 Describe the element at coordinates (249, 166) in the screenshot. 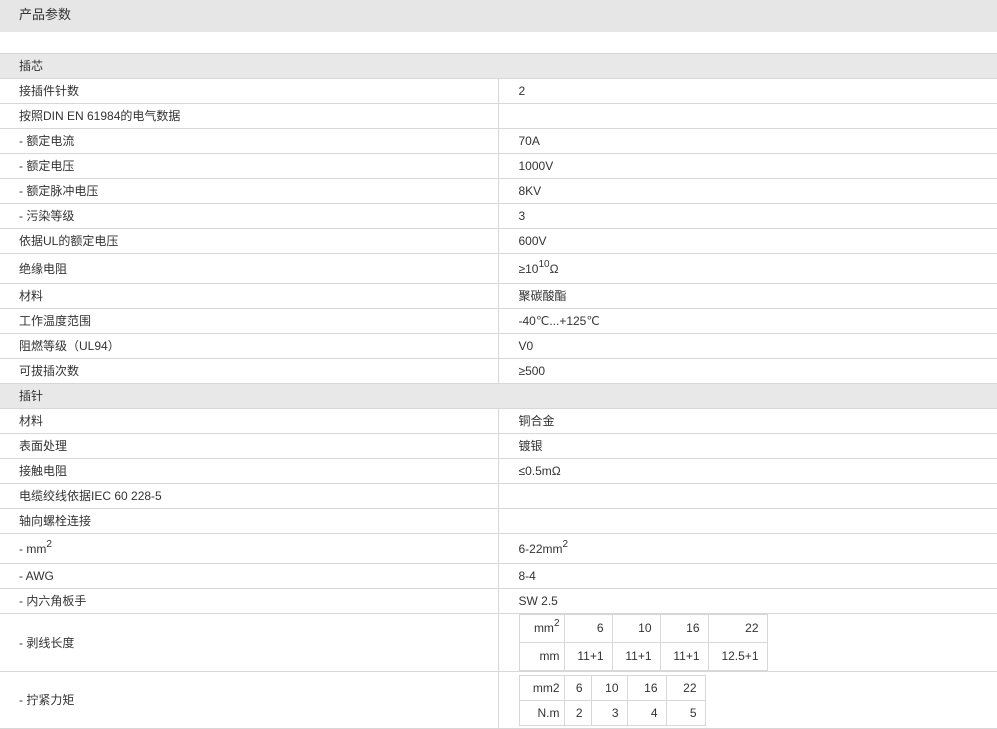

I see `spec-label: - 额定电压` at that location.